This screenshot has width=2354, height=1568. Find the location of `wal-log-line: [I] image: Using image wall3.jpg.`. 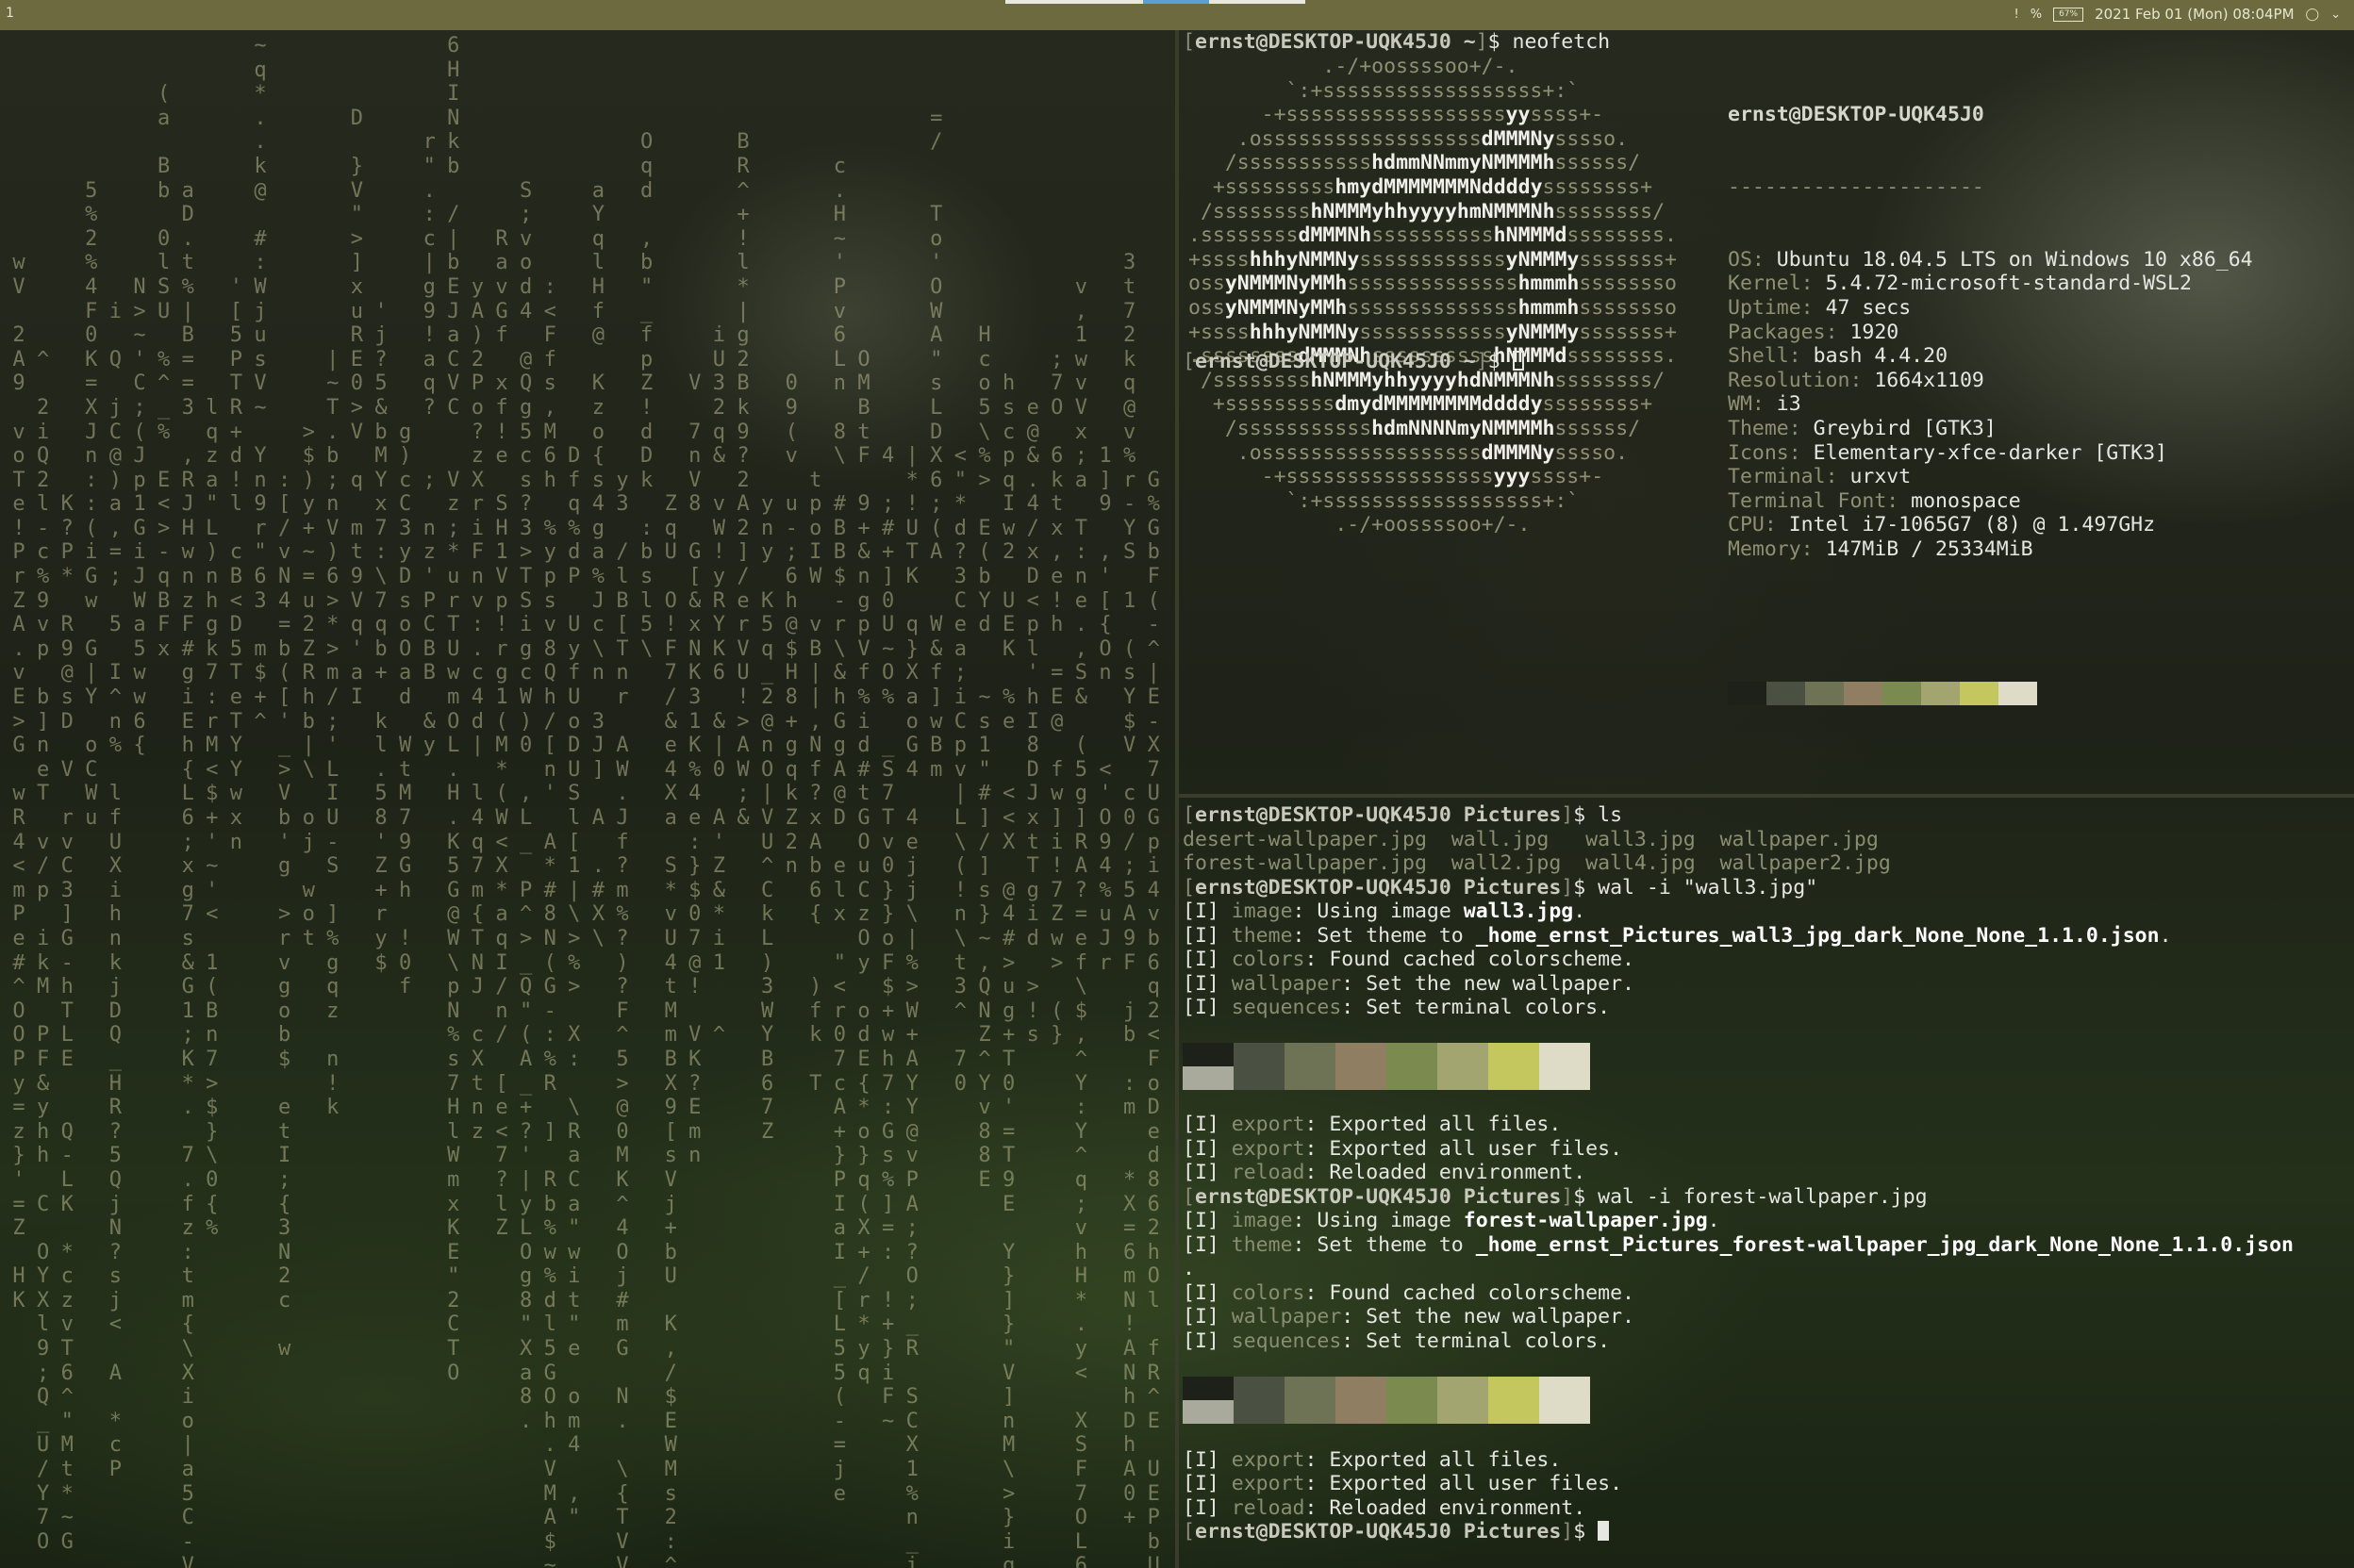

wal-log-line: [I] image: Using image wall3.jpg. is located at coordinates (1384, 911).